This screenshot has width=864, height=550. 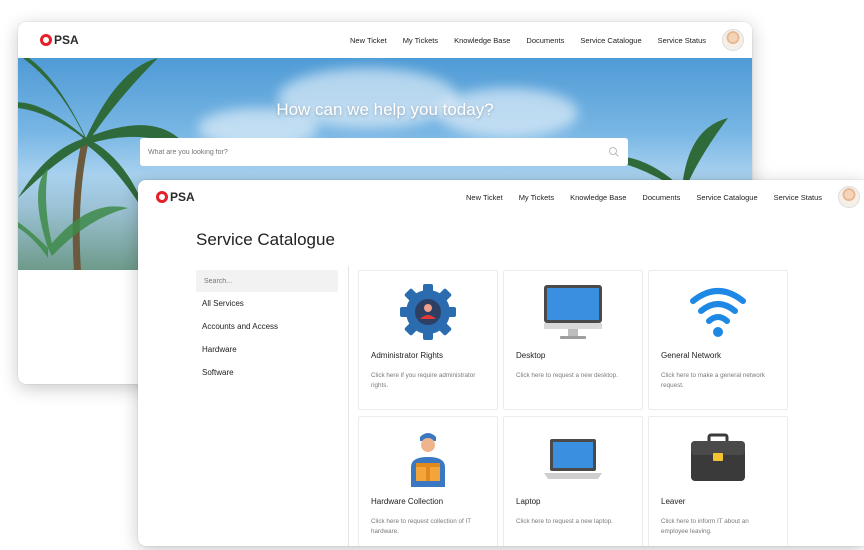 I want to click on card-title: Laptop, so click(x=528, y=501).